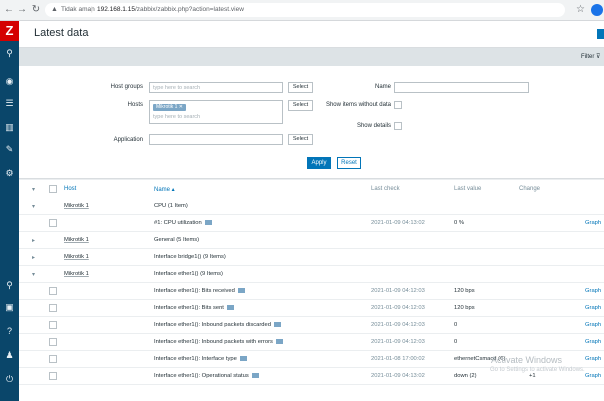  I want to click on configuration-icon: ✎, so click(9, 149).